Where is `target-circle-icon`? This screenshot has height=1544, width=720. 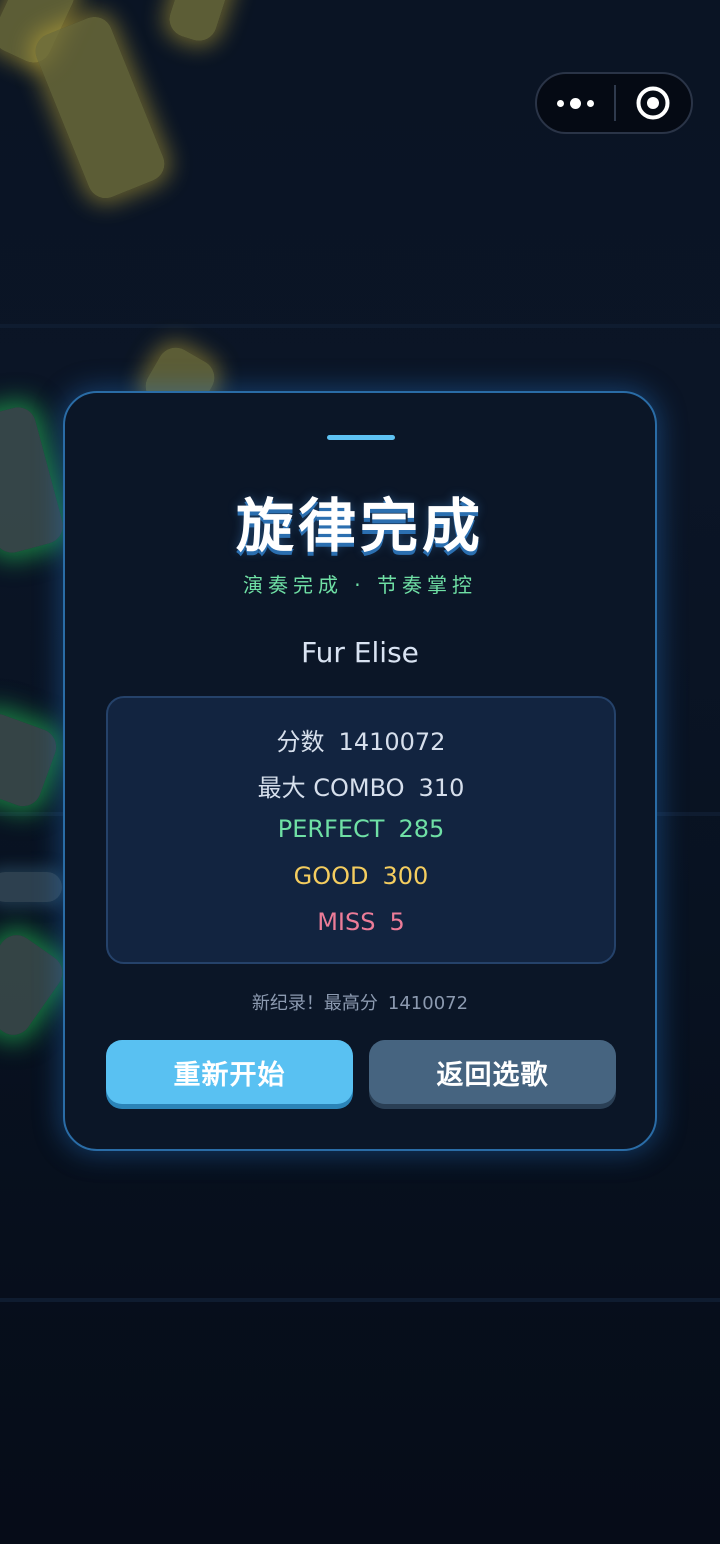 target-circle-icon is located at coordinates (653, 103).